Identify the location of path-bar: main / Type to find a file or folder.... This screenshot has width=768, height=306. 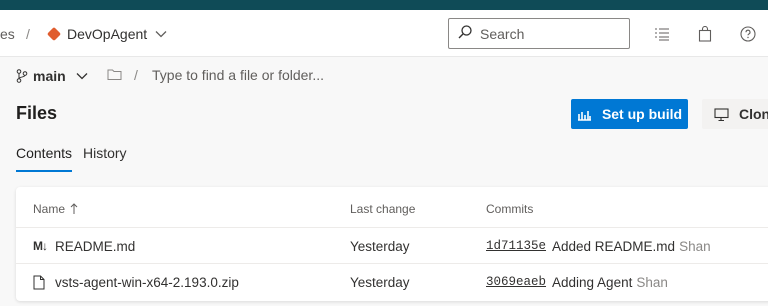
(384, 76).